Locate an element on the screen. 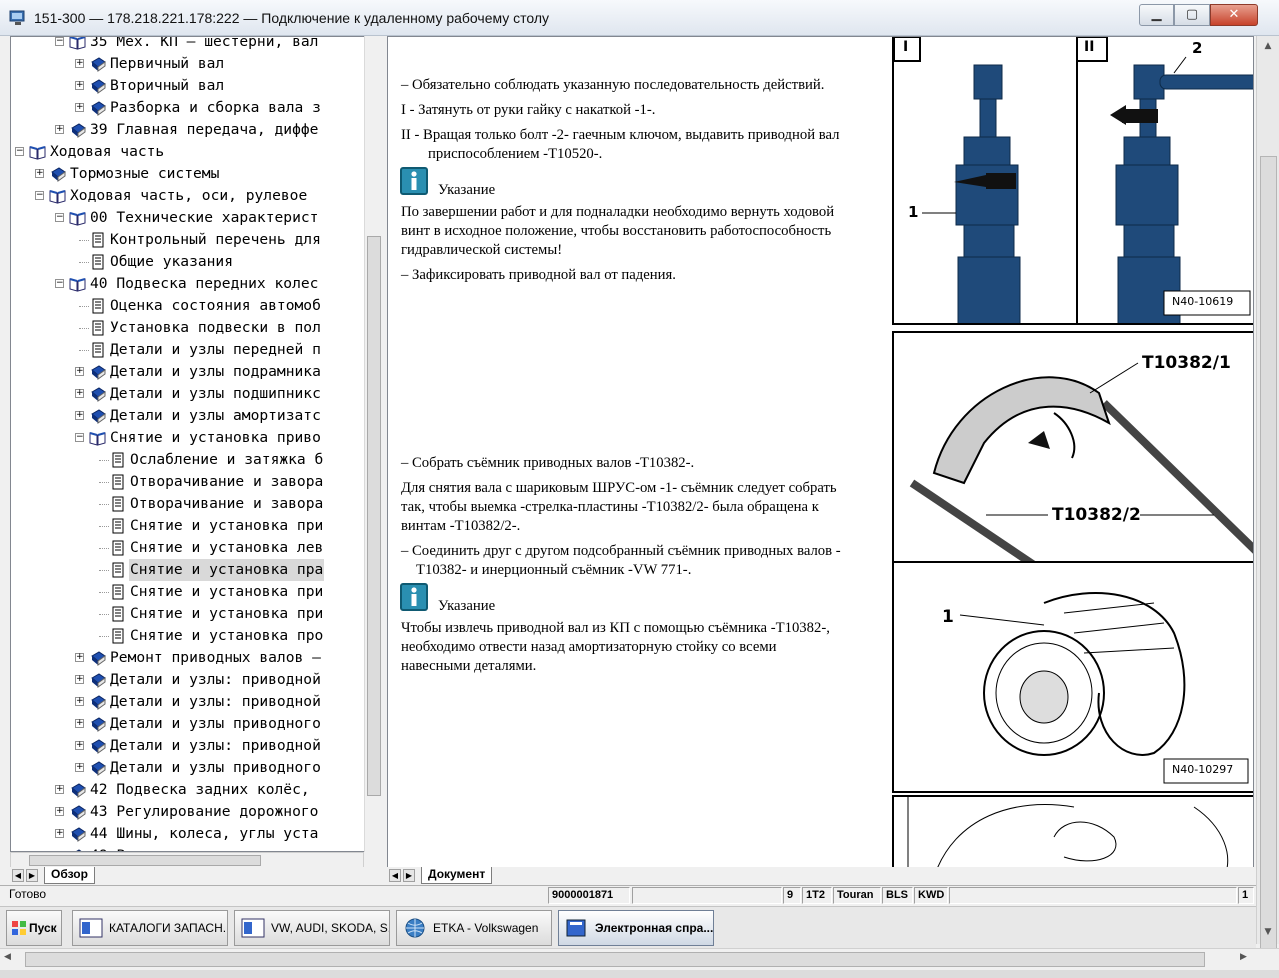 The image size is (1279, 978). tree-horizontal-scrollbar is located at coordinates (187, 860).